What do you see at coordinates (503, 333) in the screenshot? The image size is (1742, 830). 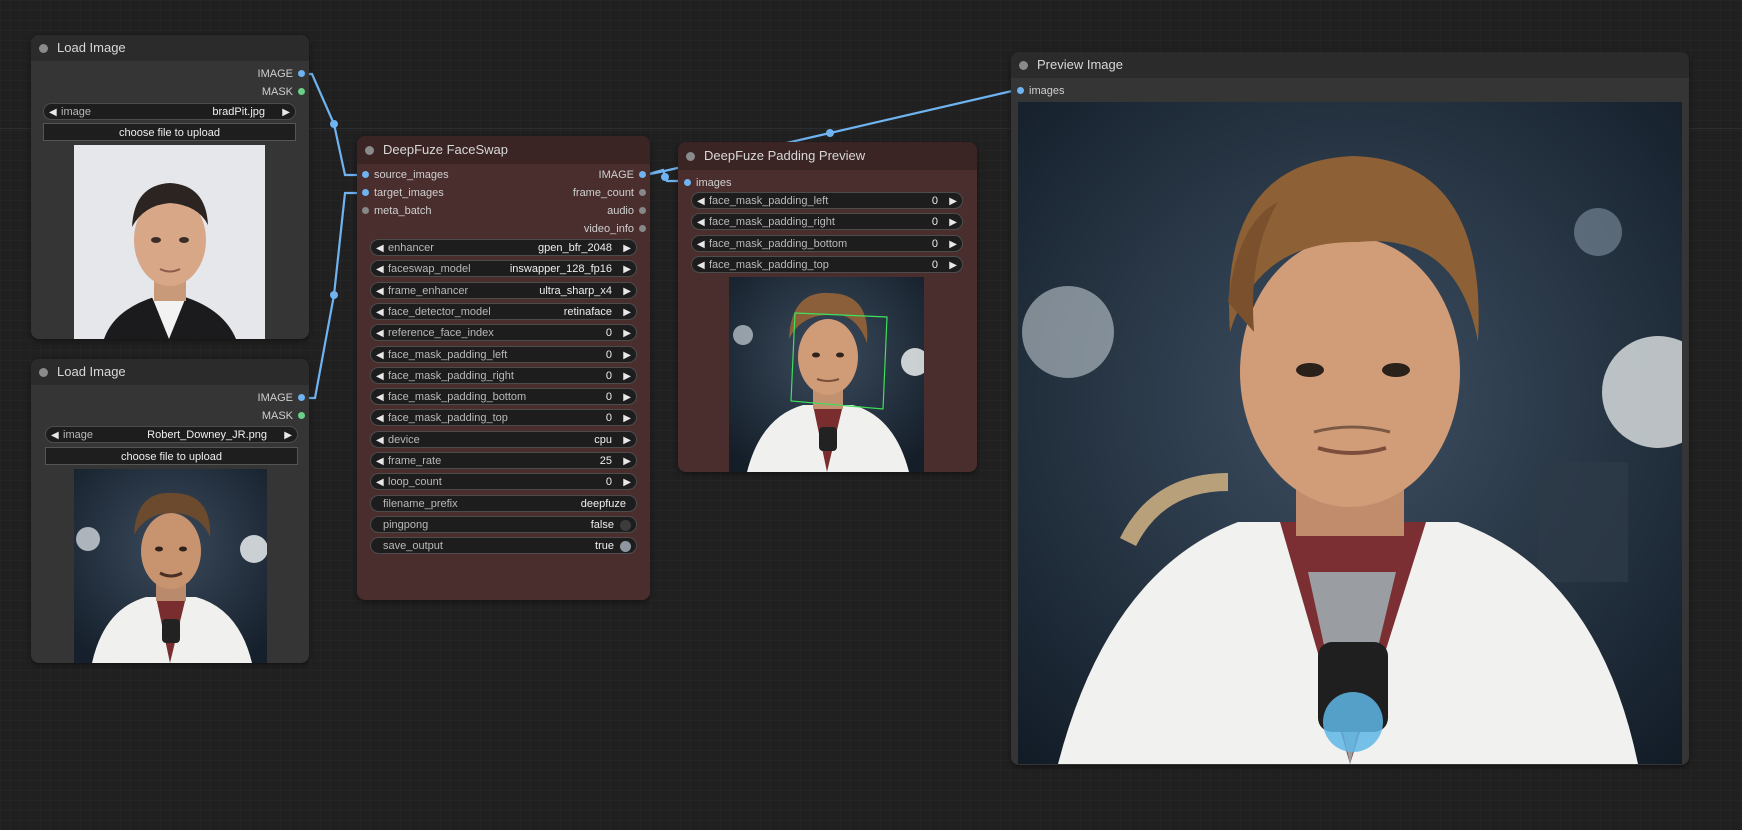 I see `widget-reference-face-index: ◀ reference_face_index 0 ▶` at bounding box center [503, 333].